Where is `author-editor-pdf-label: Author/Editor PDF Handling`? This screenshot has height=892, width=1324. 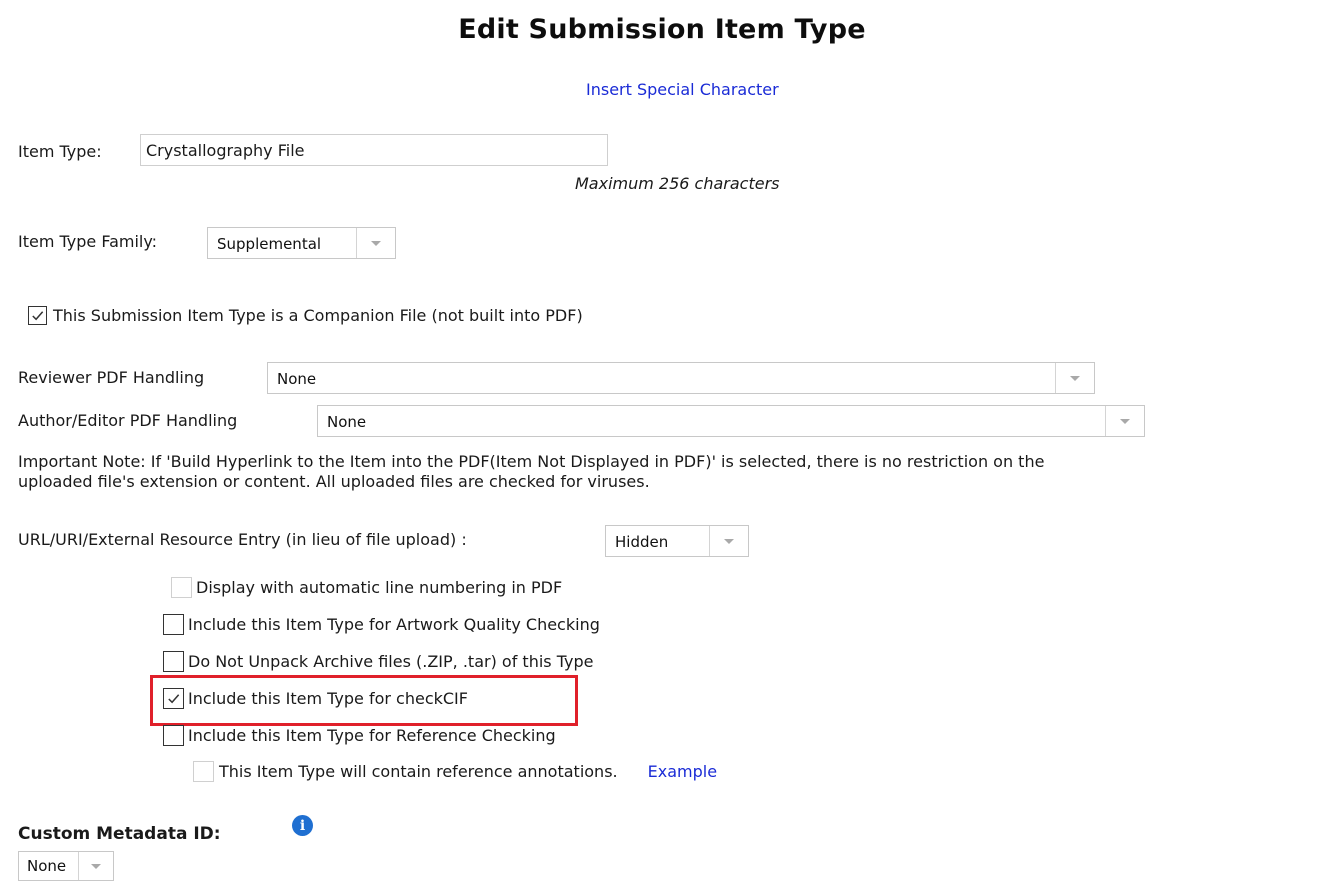 author-editor-pdf-label: Author/Editor PDF Handling is located at coordinates (128, 420).